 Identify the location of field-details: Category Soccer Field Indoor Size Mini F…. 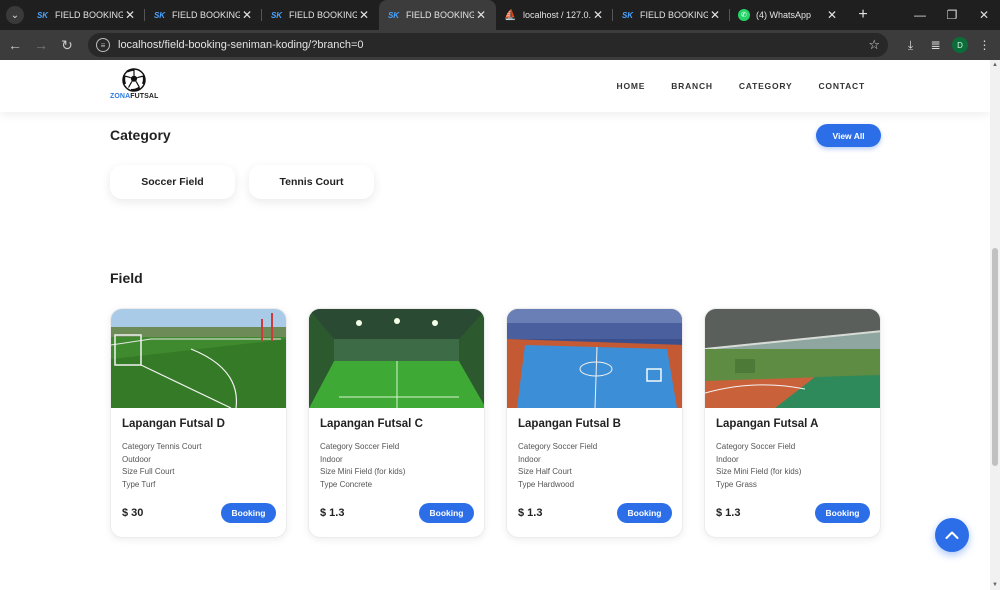
(362, 466).